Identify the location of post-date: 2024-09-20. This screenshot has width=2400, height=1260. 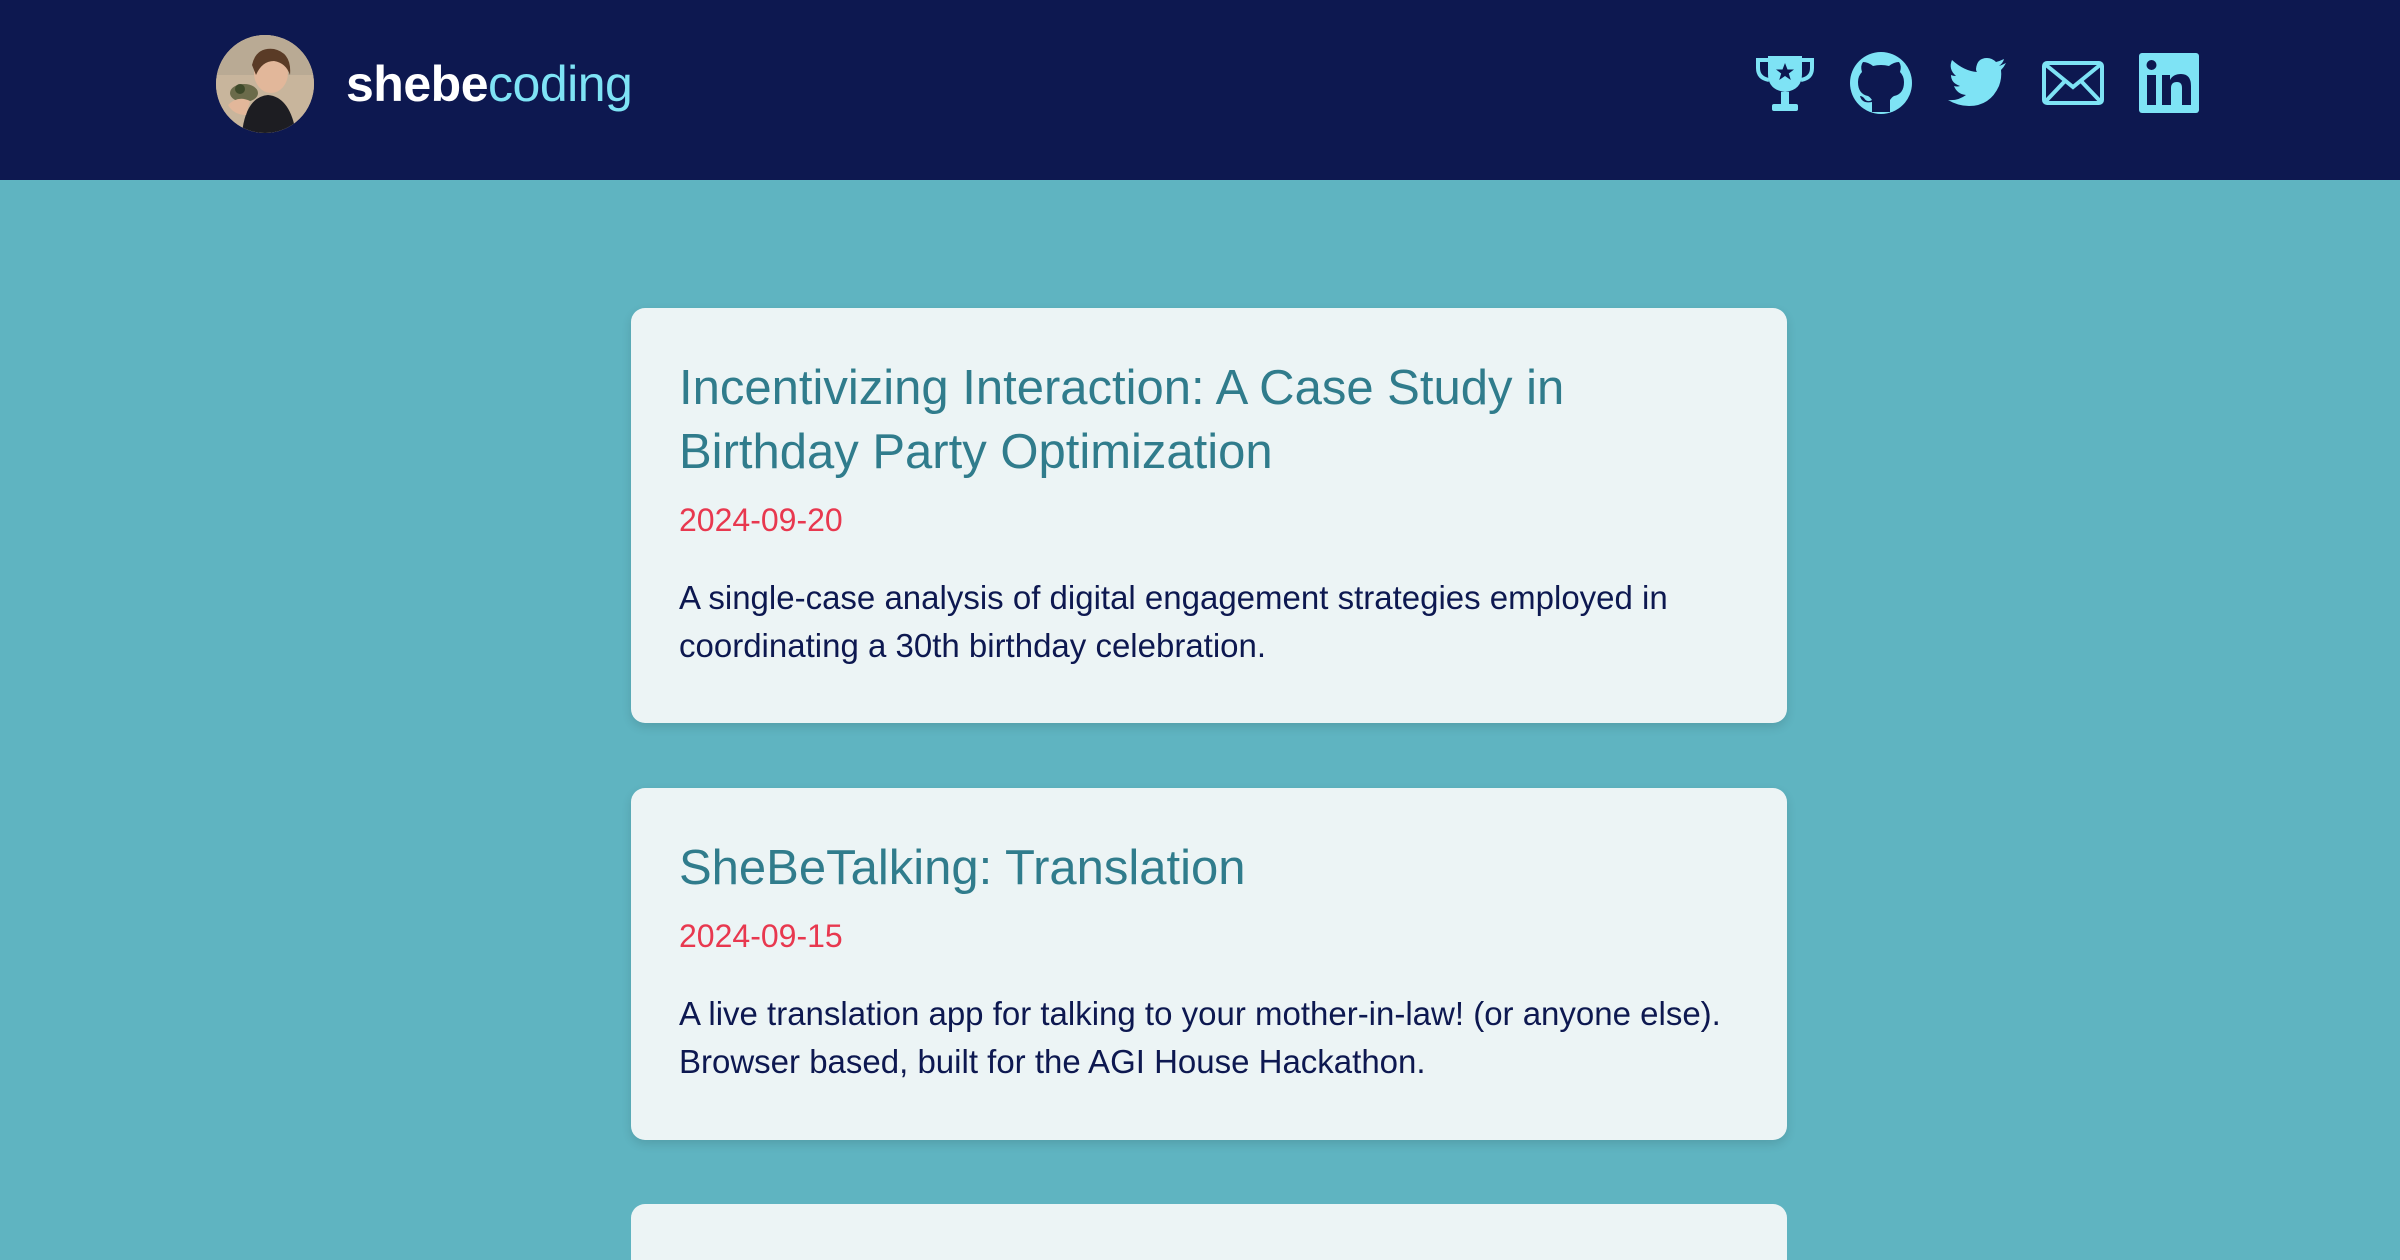
(761, 520).